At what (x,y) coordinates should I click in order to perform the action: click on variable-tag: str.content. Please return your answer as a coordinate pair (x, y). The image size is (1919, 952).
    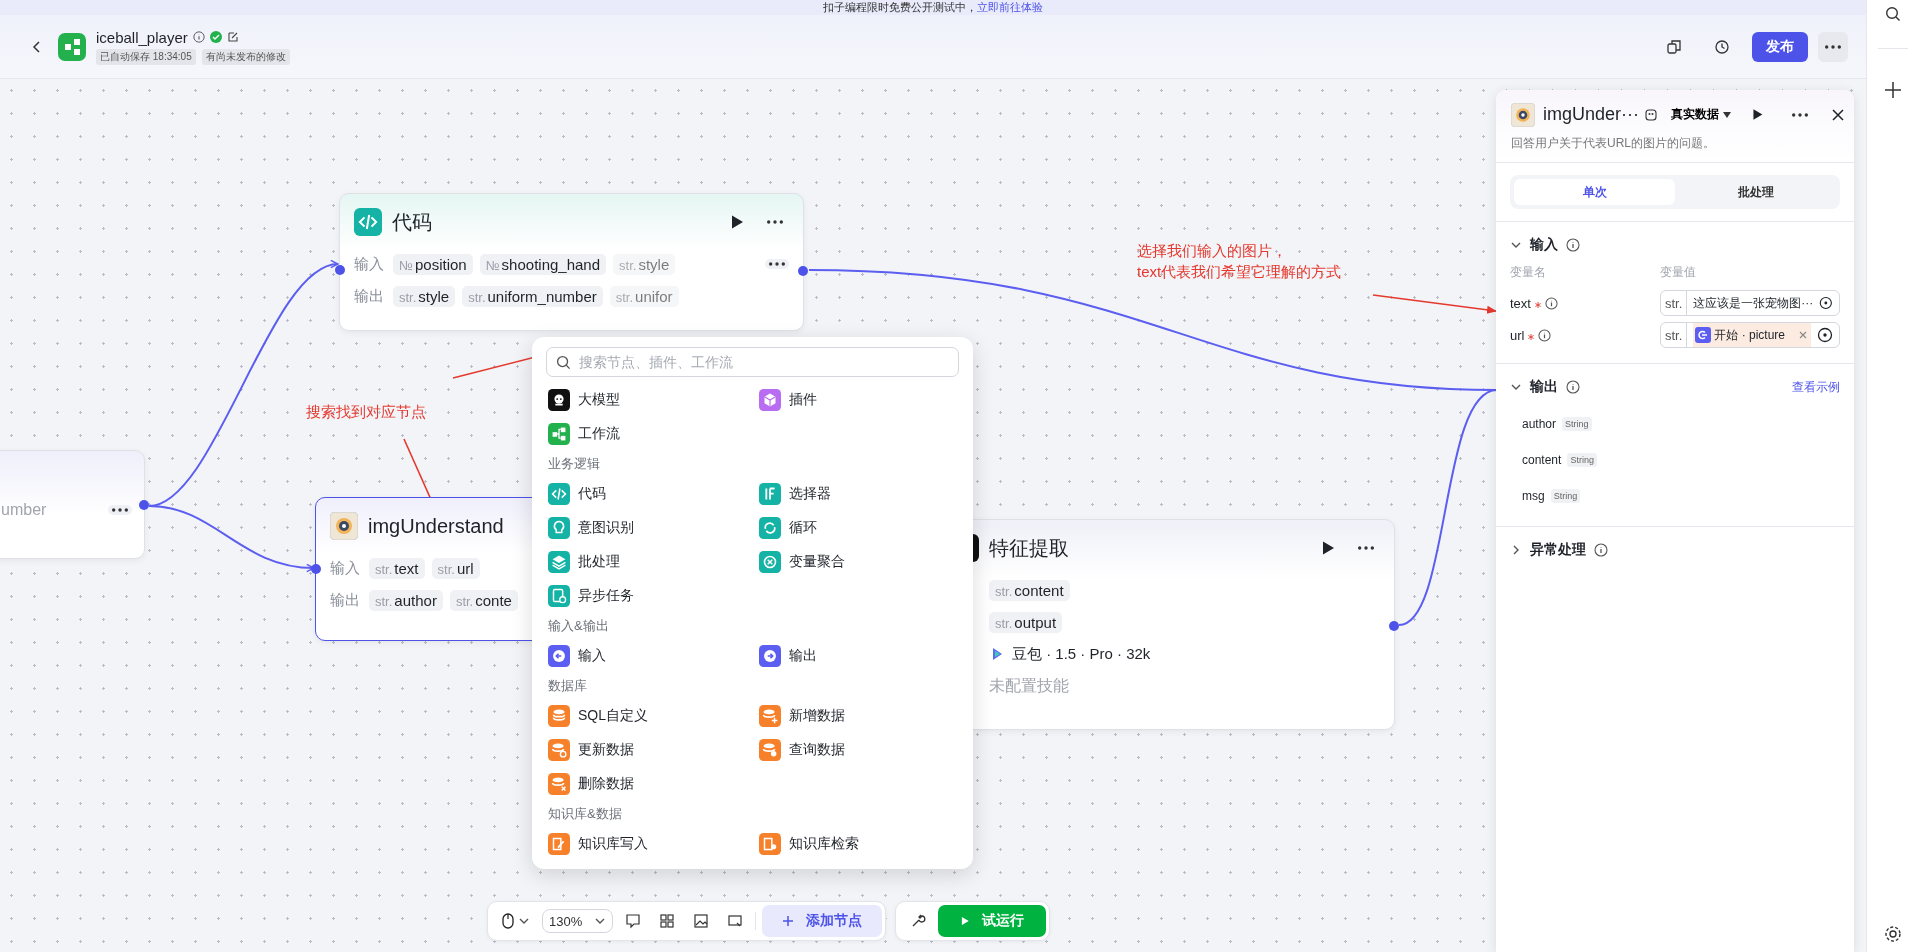
    Looking at the image, I should click on (1029, 590).